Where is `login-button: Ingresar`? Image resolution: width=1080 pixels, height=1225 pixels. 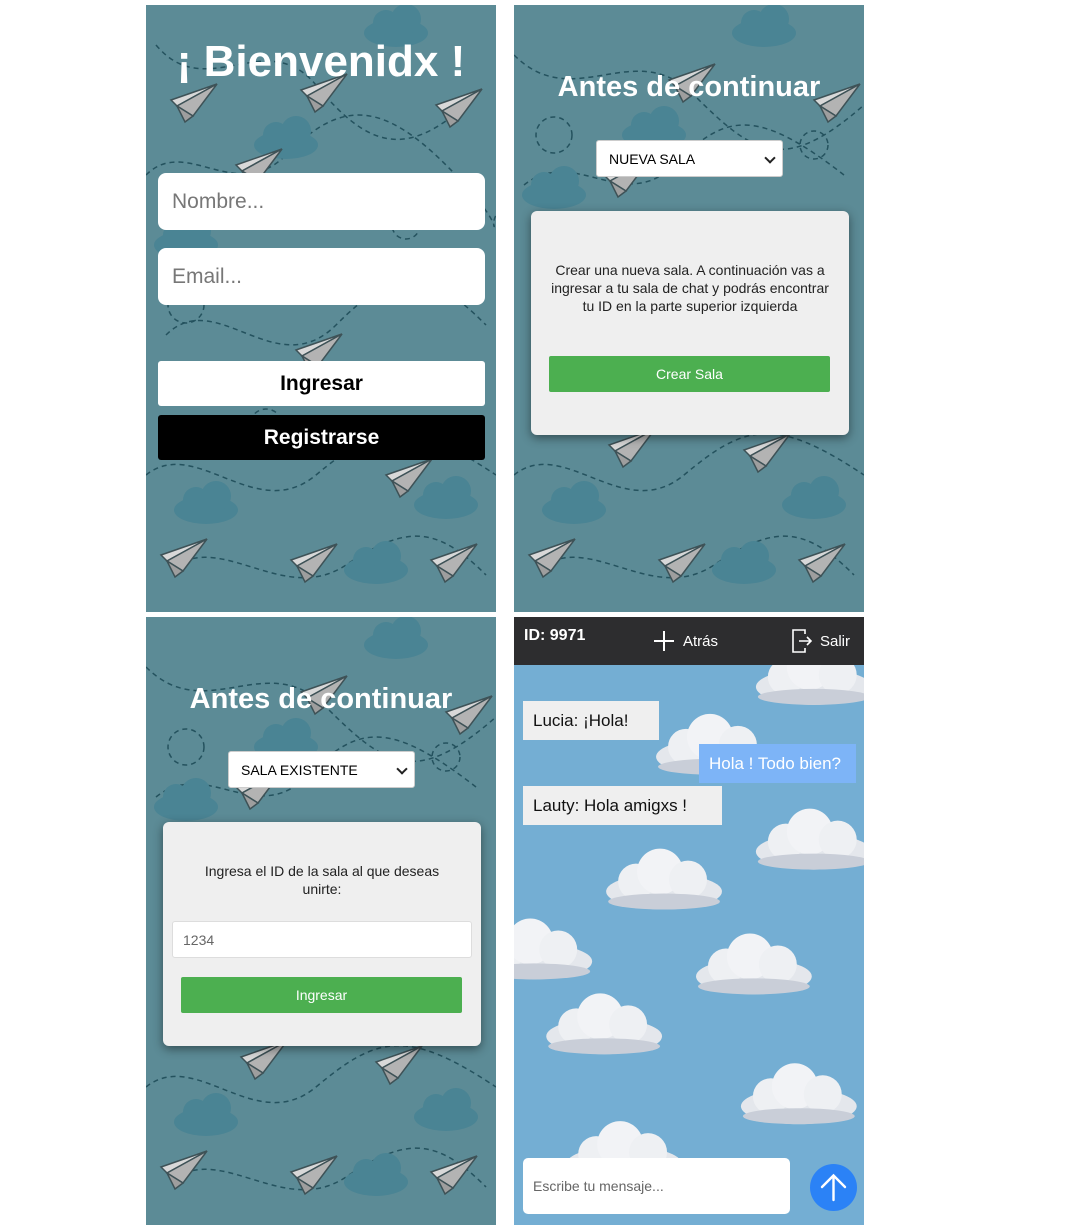
login-button: Ingresar is located at coordinates (321, 383).